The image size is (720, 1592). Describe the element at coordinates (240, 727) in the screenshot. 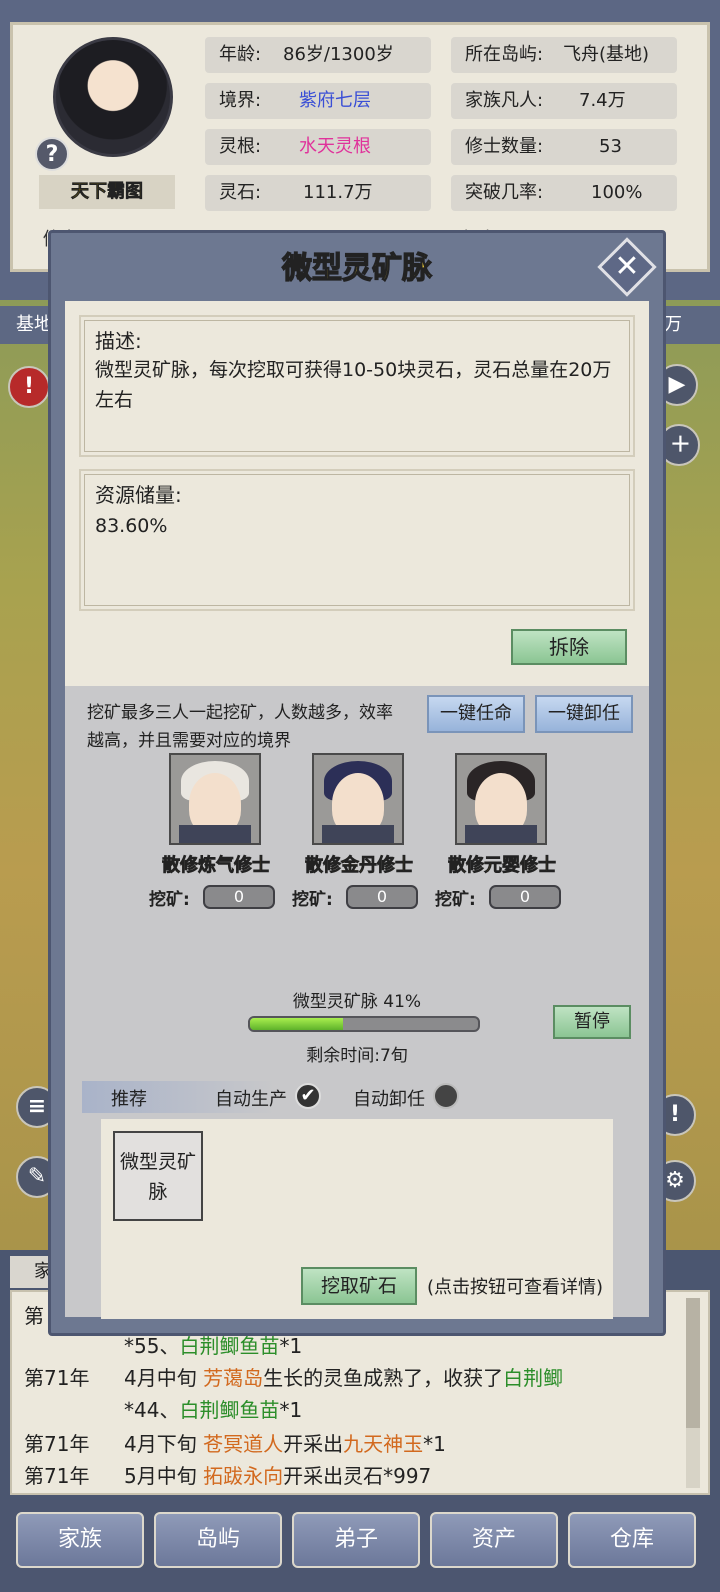

I see `mining-instructions: 挖矿最多三人一起挖矿，人数越多，效率越高，并且需要对应的境界` at that location.